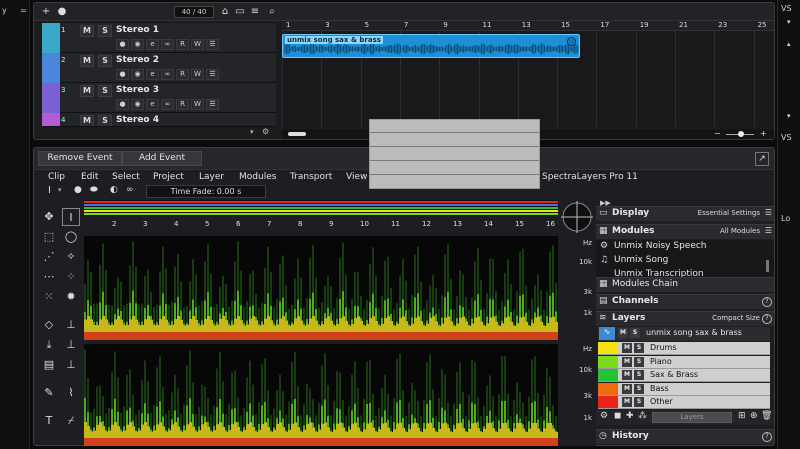  Describe the element at coordinates (641, 260) in the screenshot. I see `module-item: Unmix Song` at that location.